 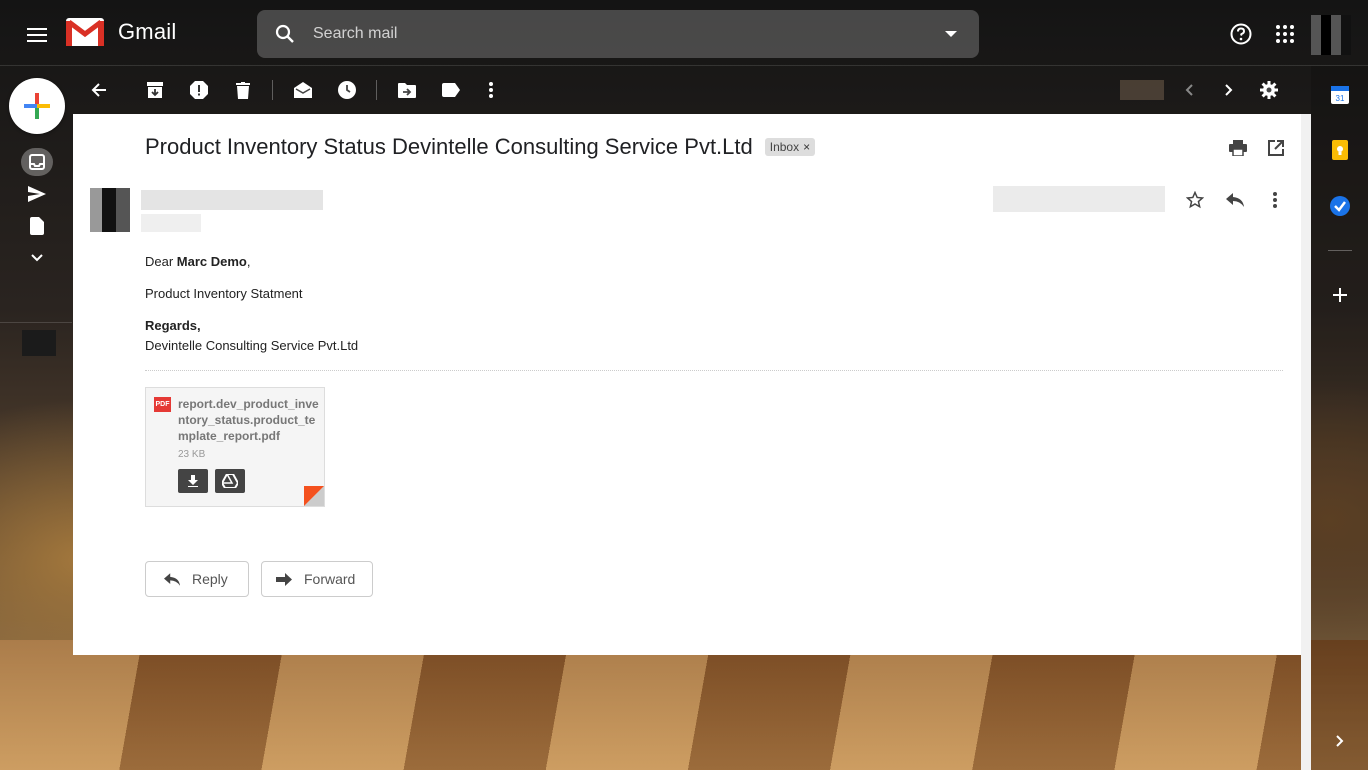 I want to click on report-spam-icon, so click(x=199, y=90).